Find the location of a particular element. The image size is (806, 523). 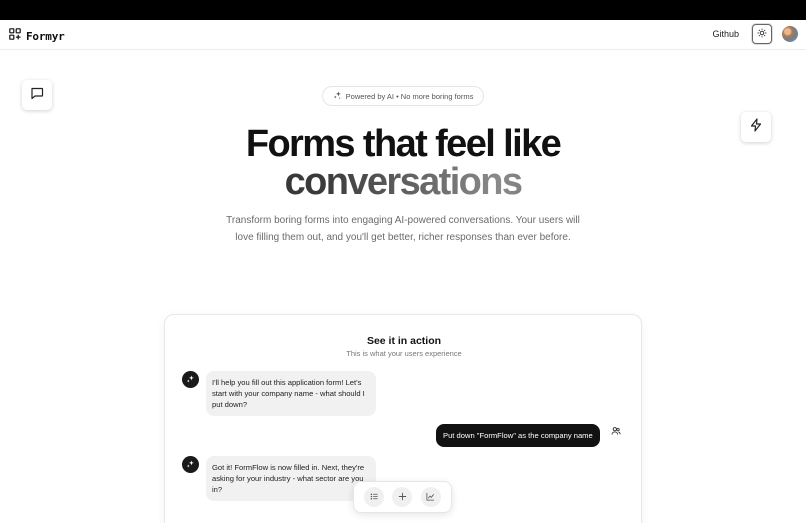

plus-icon is located at coordinates (402, 497).